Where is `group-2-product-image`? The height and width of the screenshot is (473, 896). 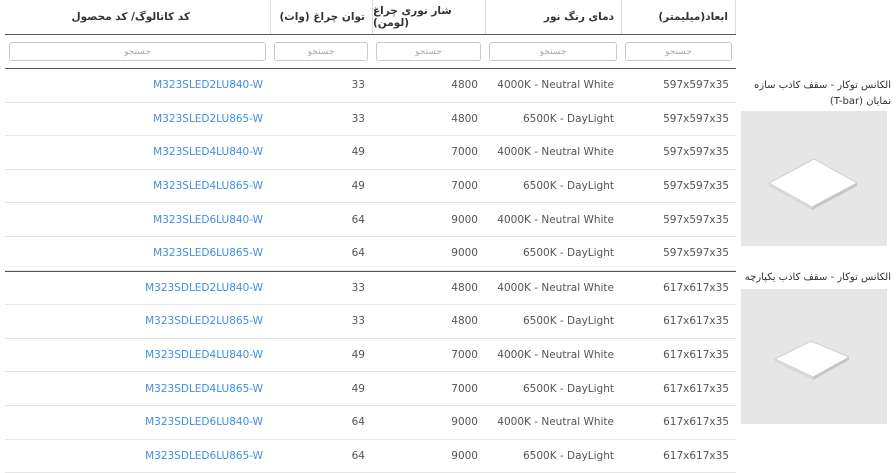 group-2-product-image is located at coordinates (814, 356).